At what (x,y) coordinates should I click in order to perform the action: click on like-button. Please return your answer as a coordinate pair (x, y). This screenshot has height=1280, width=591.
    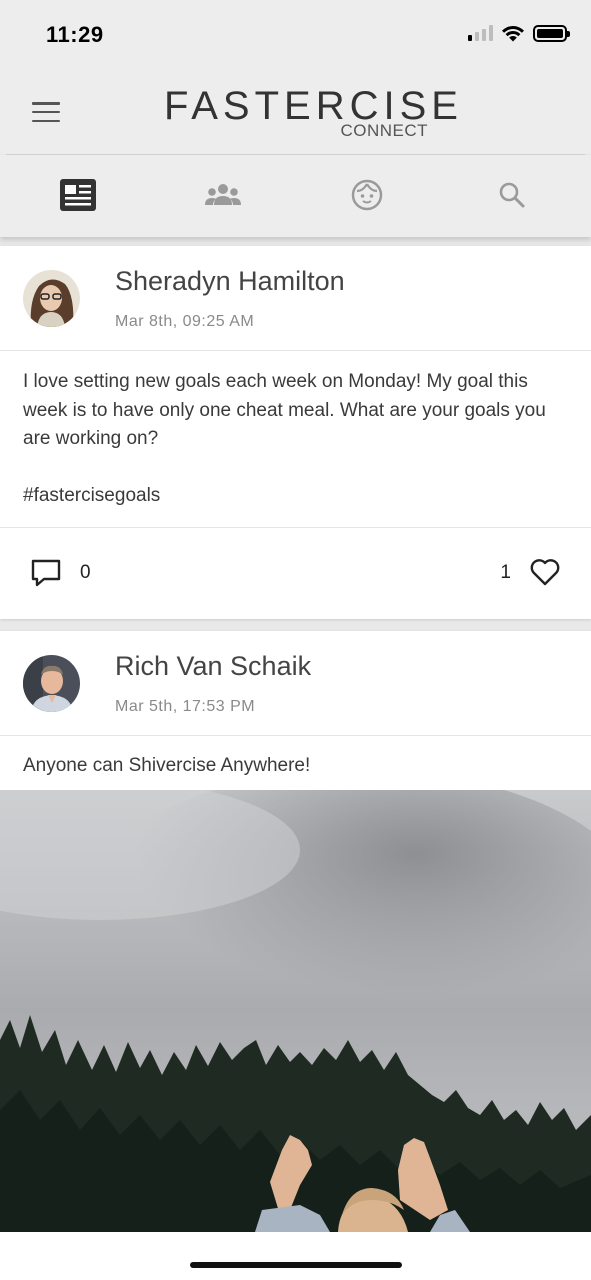
    Looking at the image, I should click on (545, 574).